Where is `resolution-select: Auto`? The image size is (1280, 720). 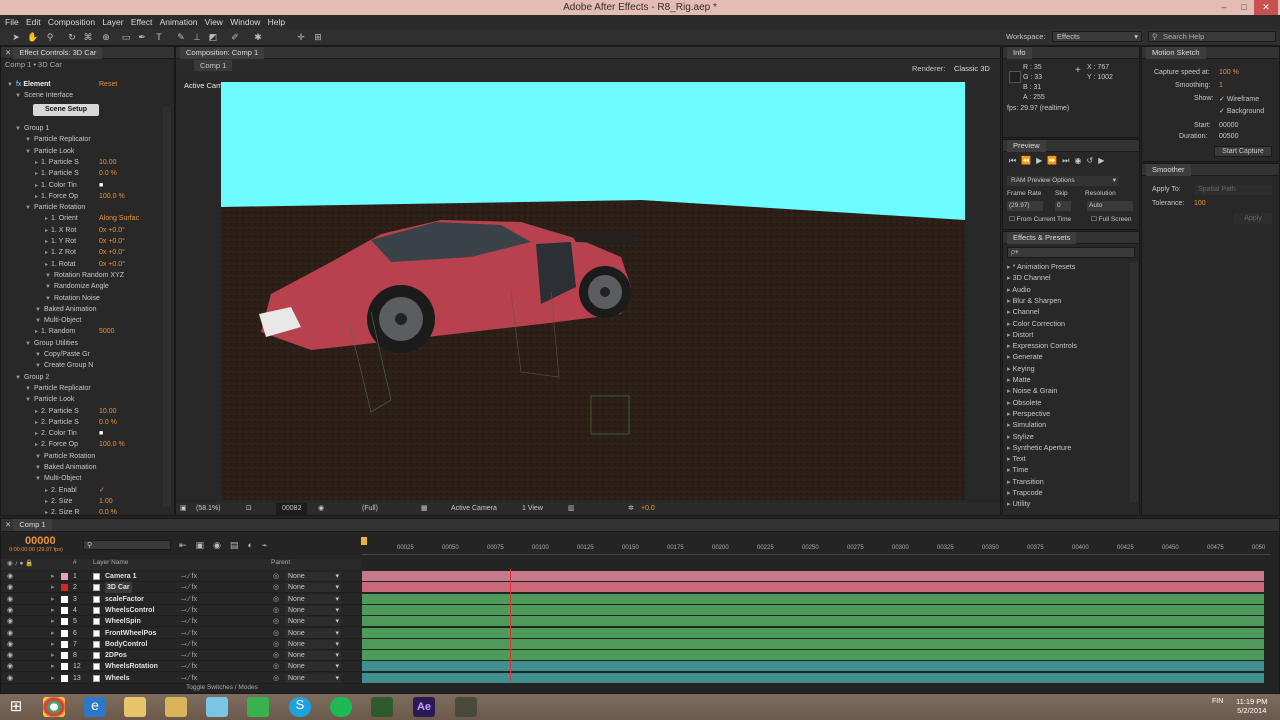 resolution-select: Auto is located at coordinates (1110, 206).